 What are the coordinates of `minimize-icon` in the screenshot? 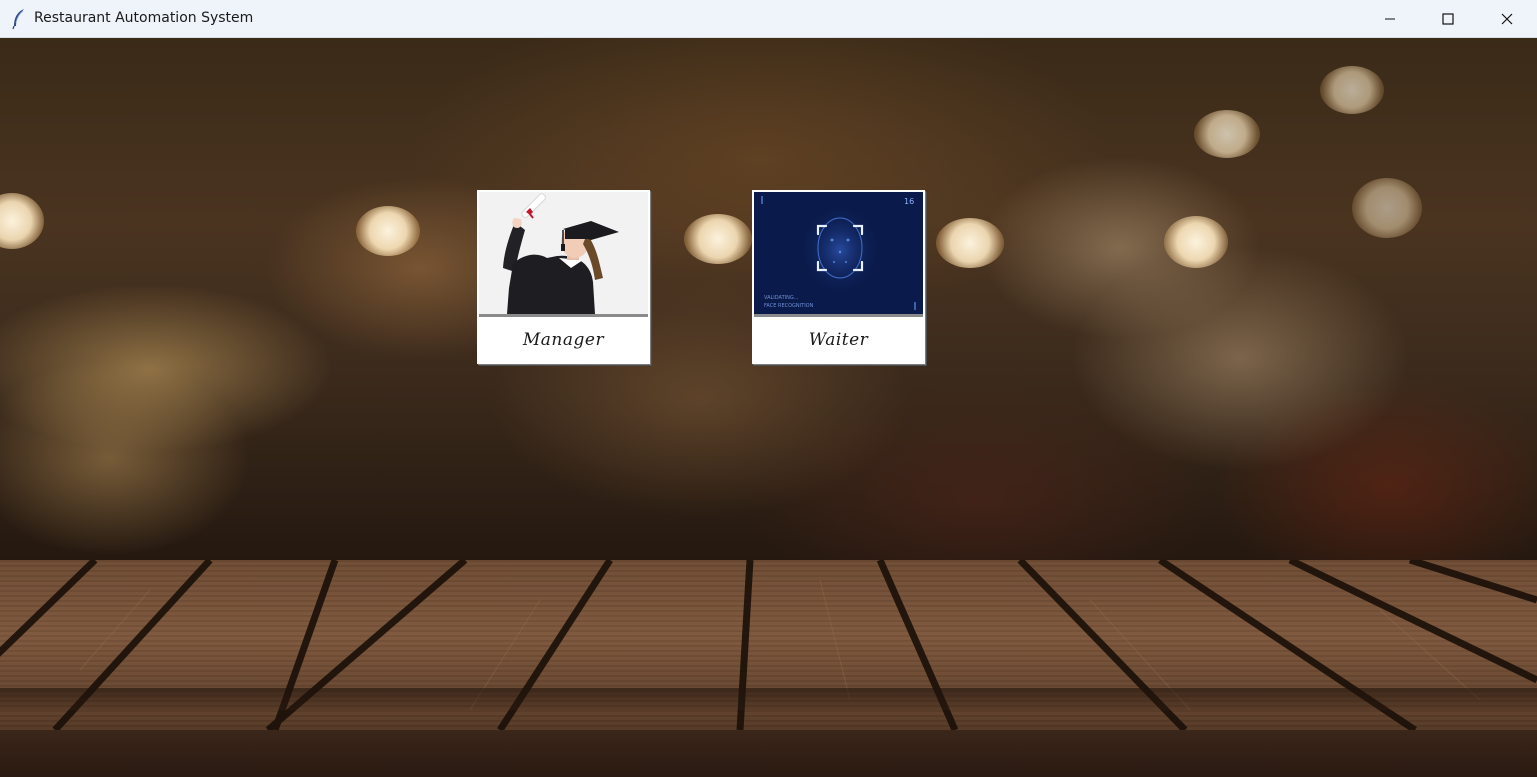 It's located at (1390, 19).